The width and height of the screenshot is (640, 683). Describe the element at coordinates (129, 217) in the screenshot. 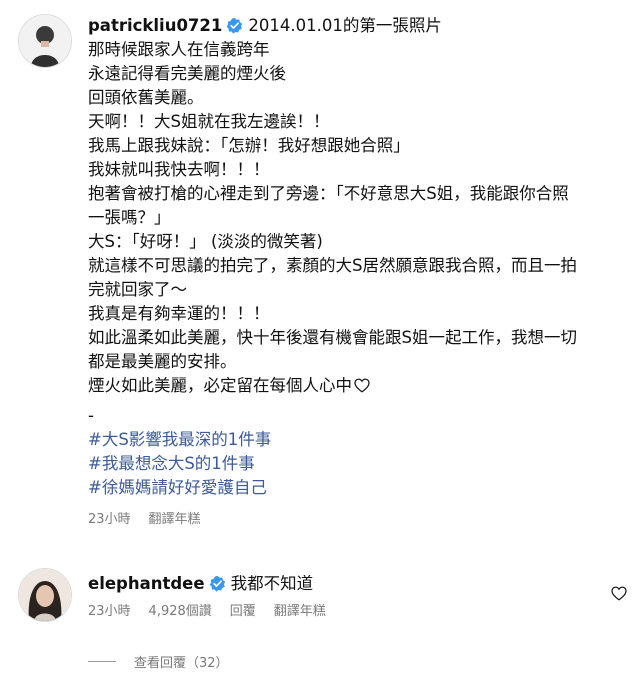

I see `caption-line: 一張嗎？」` at that location.